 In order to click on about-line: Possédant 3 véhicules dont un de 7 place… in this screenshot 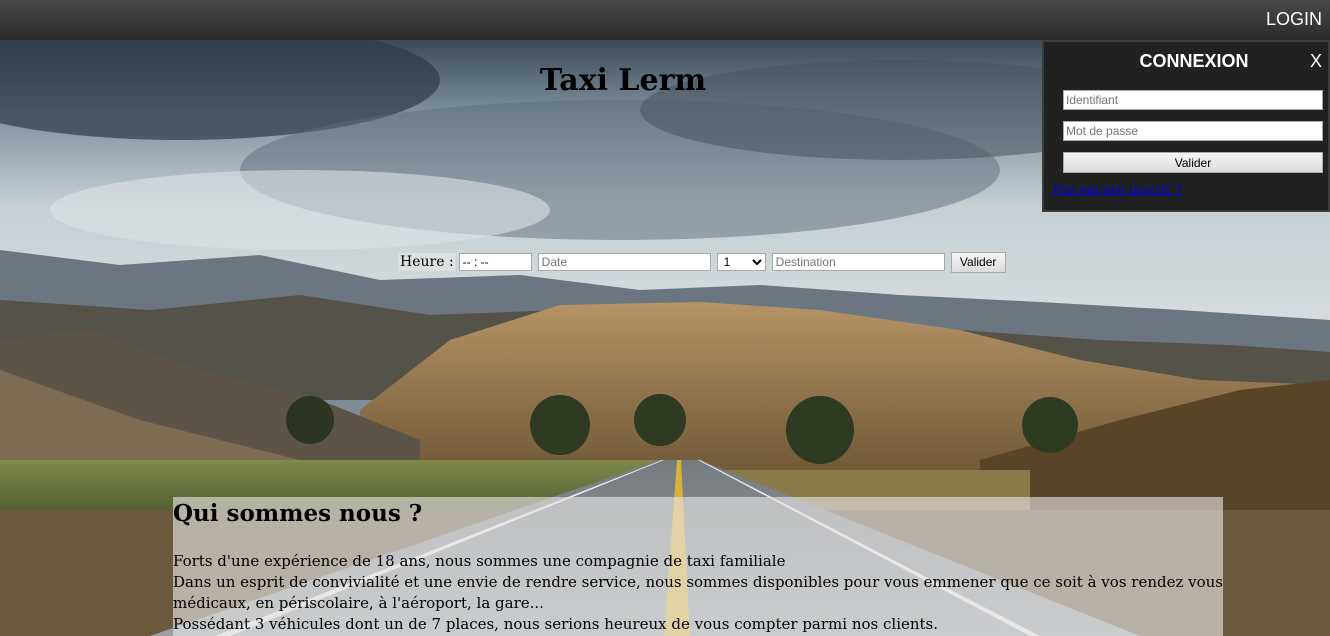, I will do `click(556, 624)`.